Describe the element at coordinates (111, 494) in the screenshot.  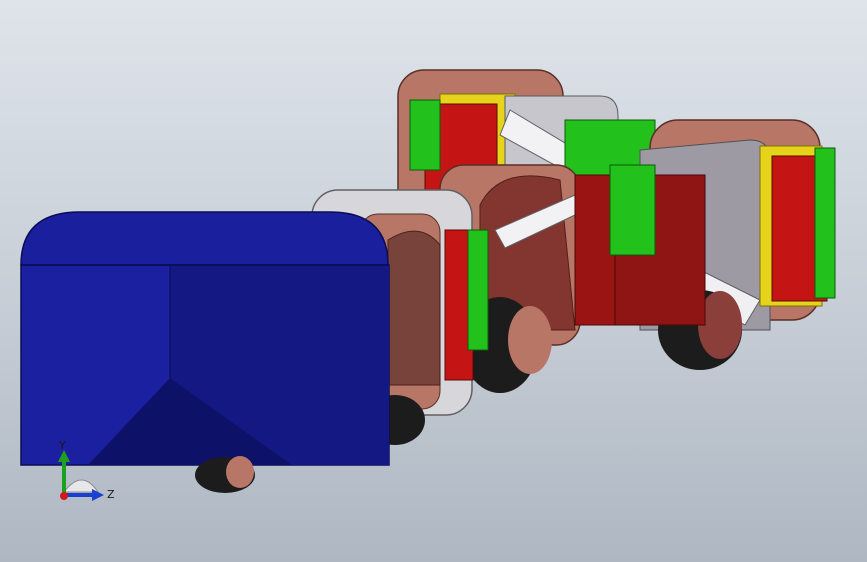
I see `z-axis-label: Z` at that location.